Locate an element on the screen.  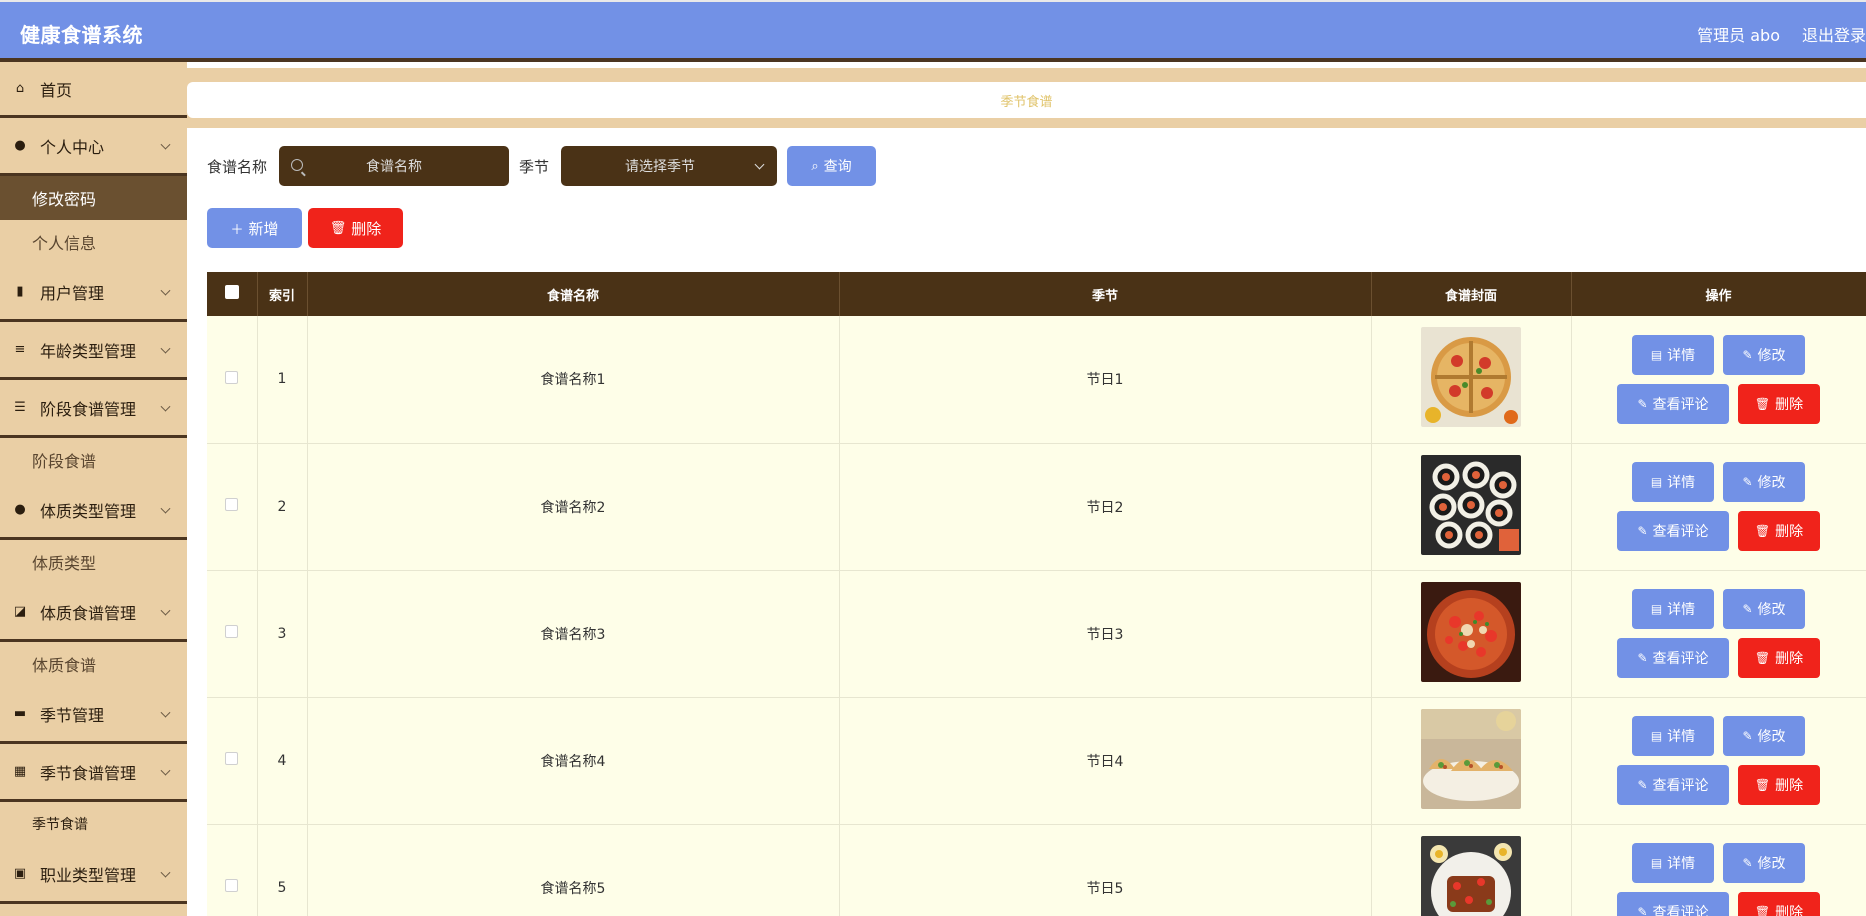
sidebar-subitem-3: 个人信息 is located at coordinates (93, 242).